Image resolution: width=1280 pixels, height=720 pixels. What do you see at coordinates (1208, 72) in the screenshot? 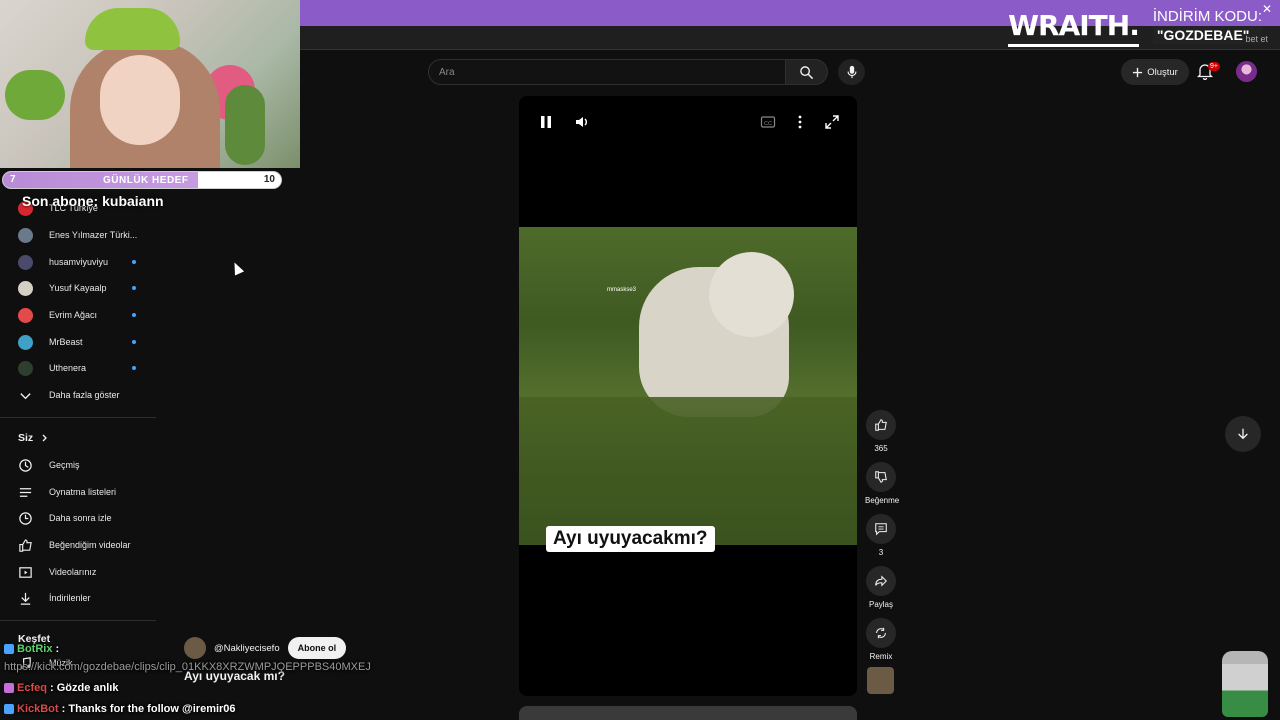
I see `notifications-button: 9+` at bounding box center [1208, 72].